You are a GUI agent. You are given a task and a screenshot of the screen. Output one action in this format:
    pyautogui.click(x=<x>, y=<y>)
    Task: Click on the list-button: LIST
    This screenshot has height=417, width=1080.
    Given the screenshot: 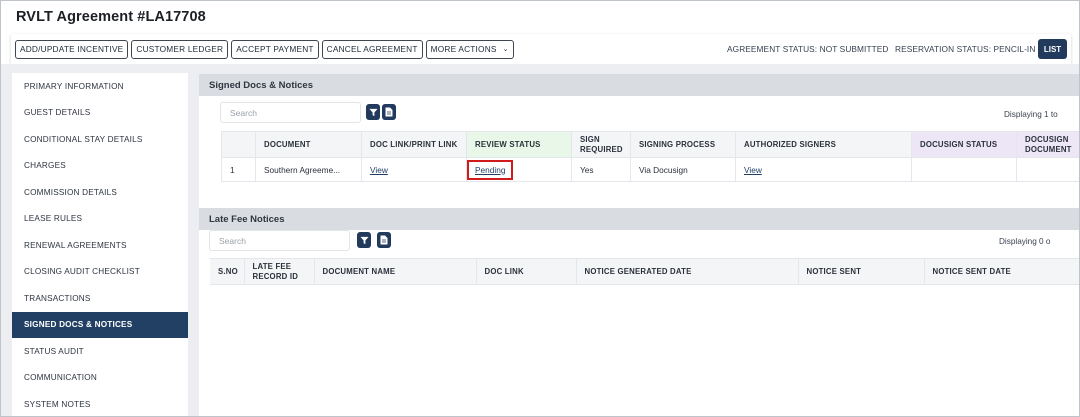 What is the action you would take?
    pyautogui.click(x=1052, y=49)
    